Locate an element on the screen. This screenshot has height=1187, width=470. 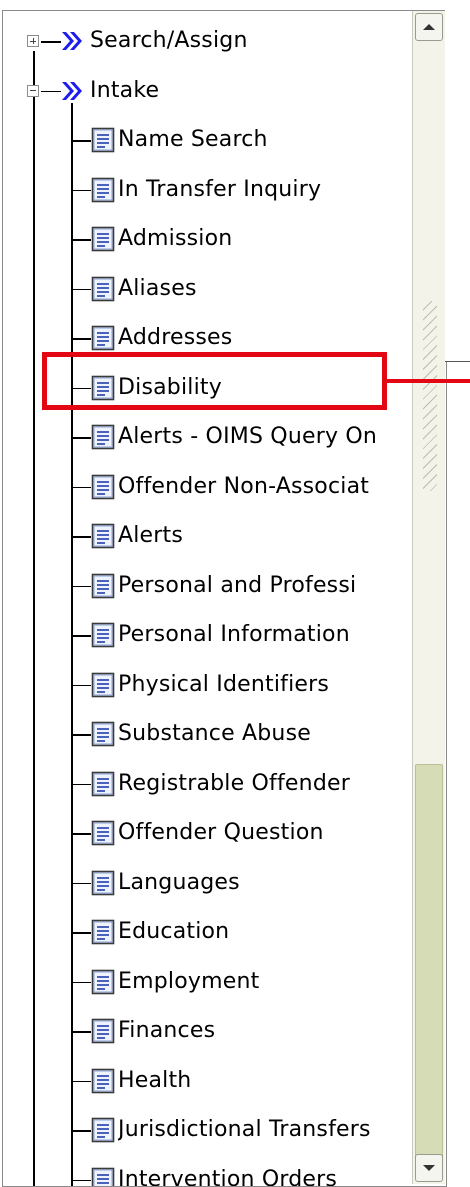
tree-item-label: Alerts is located at coordinates (150, 536).